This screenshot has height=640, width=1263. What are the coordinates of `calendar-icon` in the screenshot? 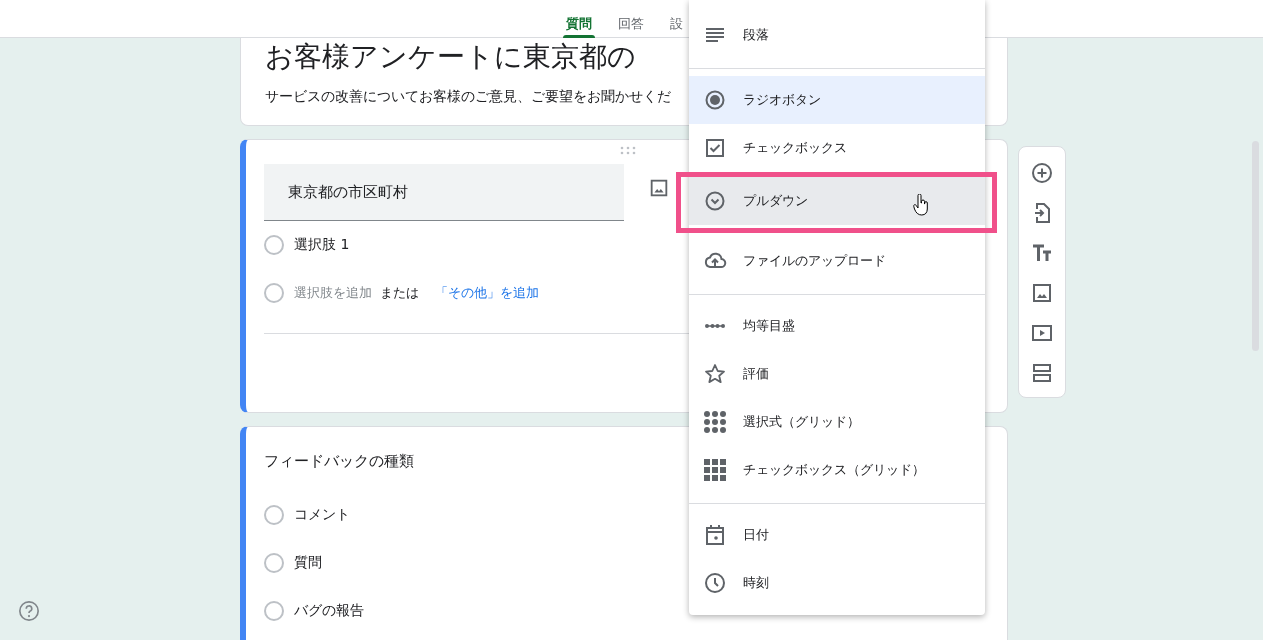 It's located at (715, 535).